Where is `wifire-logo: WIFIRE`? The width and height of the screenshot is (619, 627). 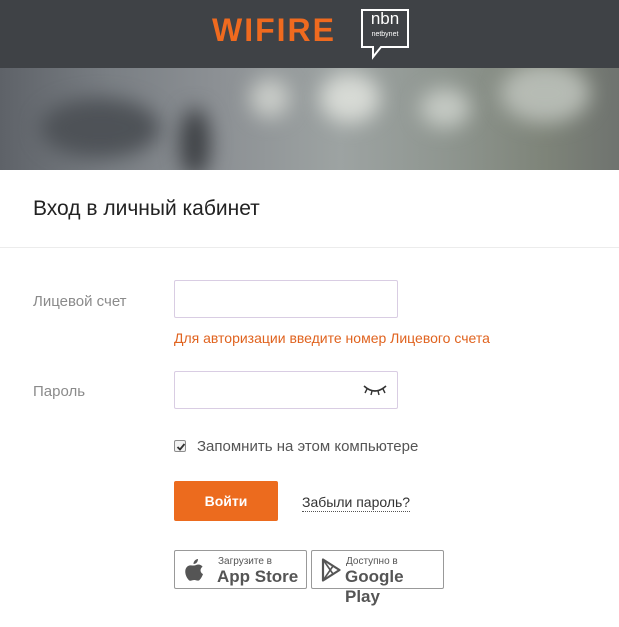
wifire-logo: WIFIRE is located at coordinates (274, 30).